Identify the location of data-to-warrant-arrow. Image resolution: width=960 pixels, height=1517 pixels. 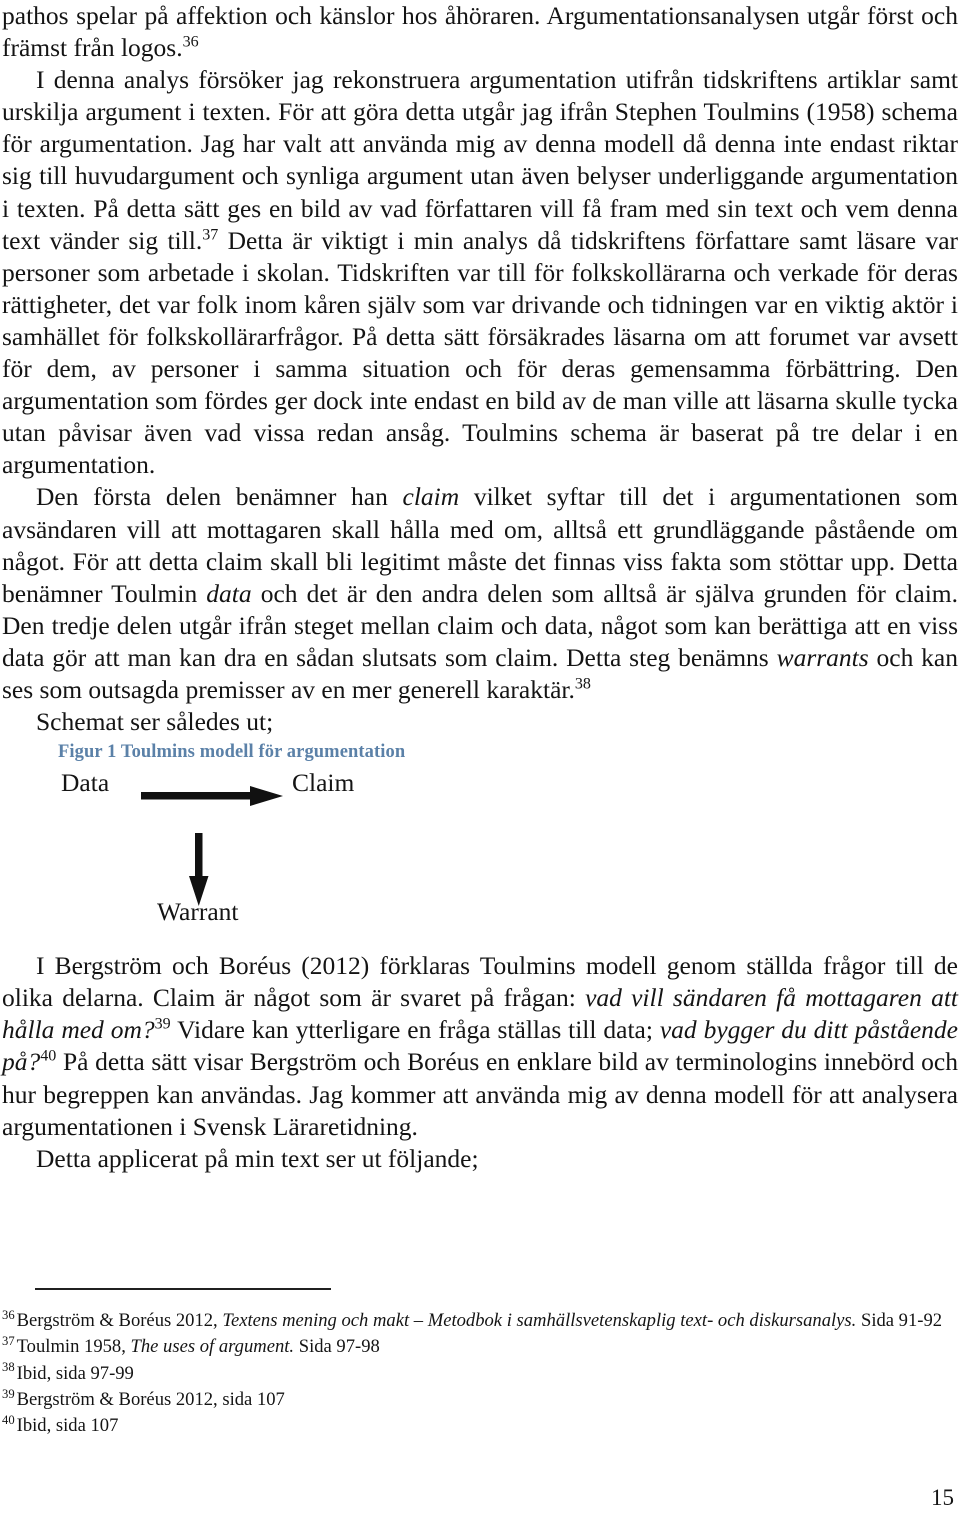
(199, 870).